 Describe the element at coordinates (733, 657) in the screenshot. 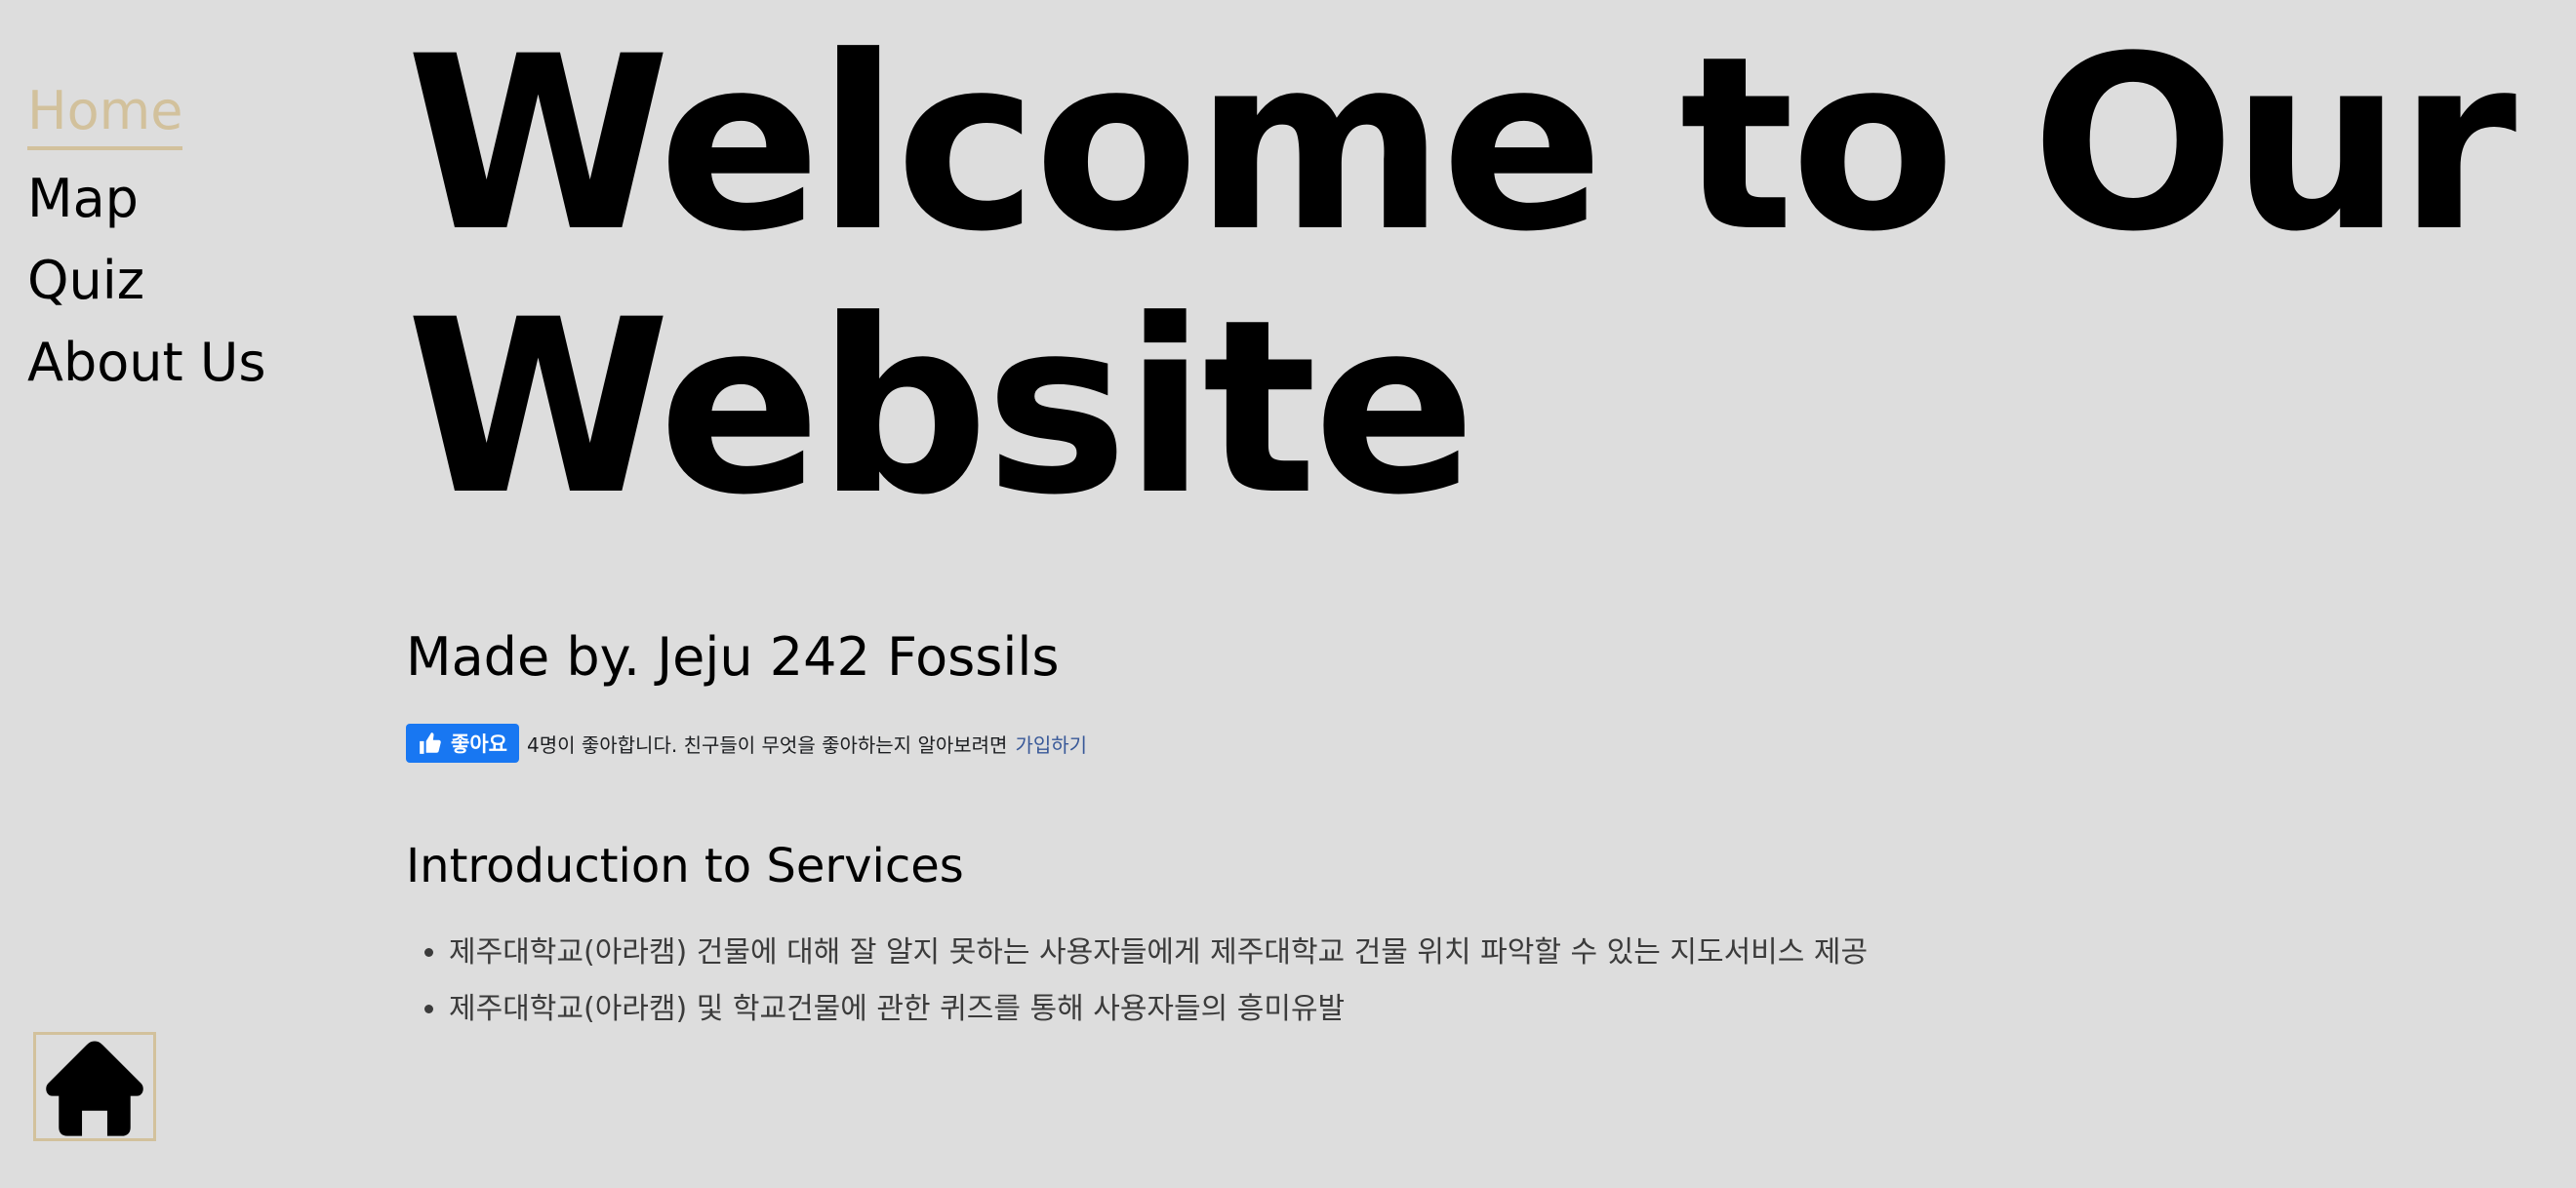

I see `made-by-credit: Made by. Jeju 242 Fossils` at that location.